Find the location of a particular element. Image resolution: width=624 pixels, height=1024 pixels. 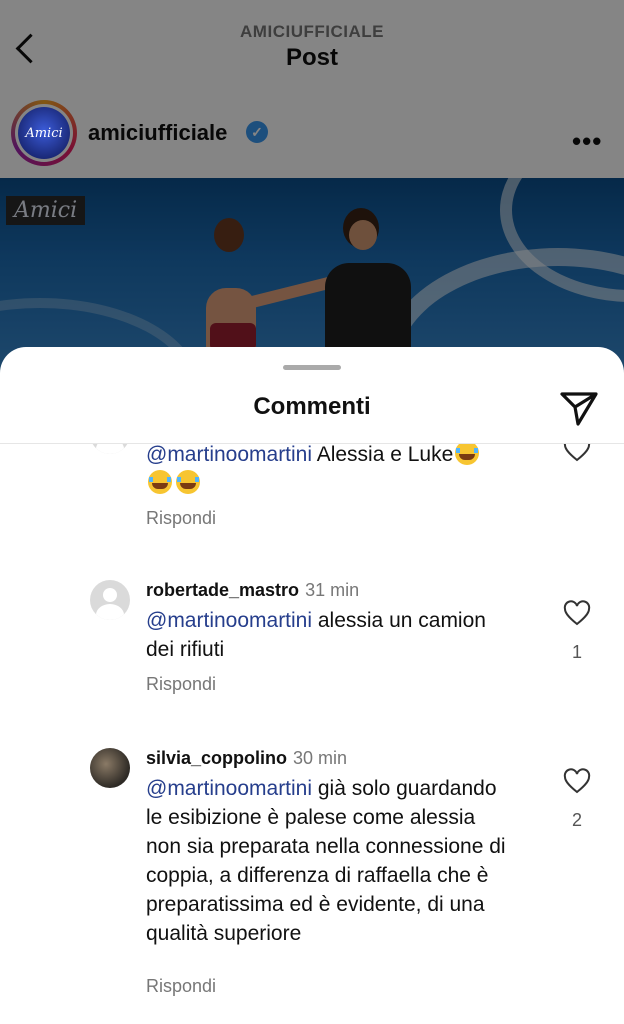

like-count: 2 is located at coordinates (576, 820).